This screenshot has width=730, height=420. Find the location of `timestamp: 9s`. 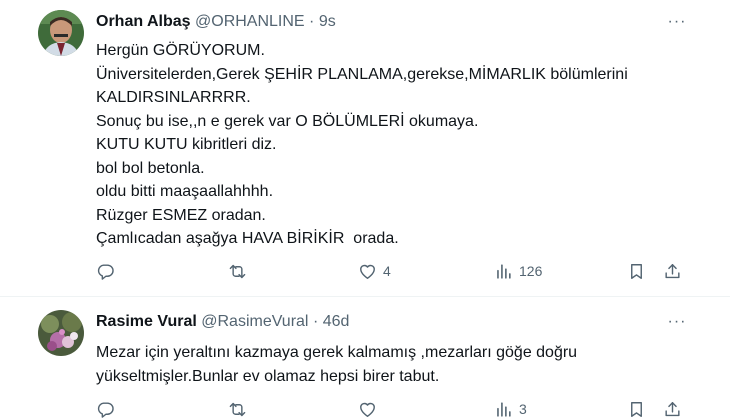

timestamp: 9s is located at coordinates (327, 21).